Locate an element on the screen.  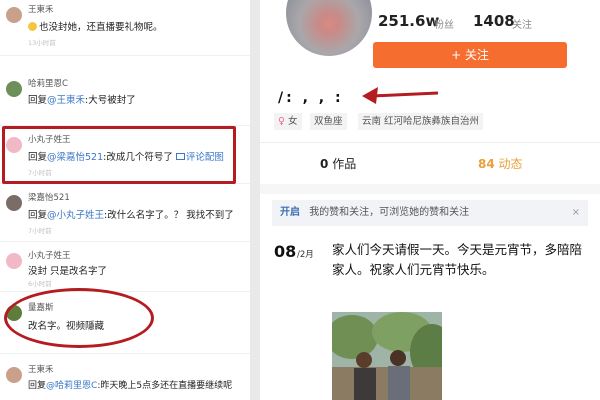
comment-body: 回复@小丸子姓王:改什么名字了。？ 我找不到了 is located at coordinates (131, 214).